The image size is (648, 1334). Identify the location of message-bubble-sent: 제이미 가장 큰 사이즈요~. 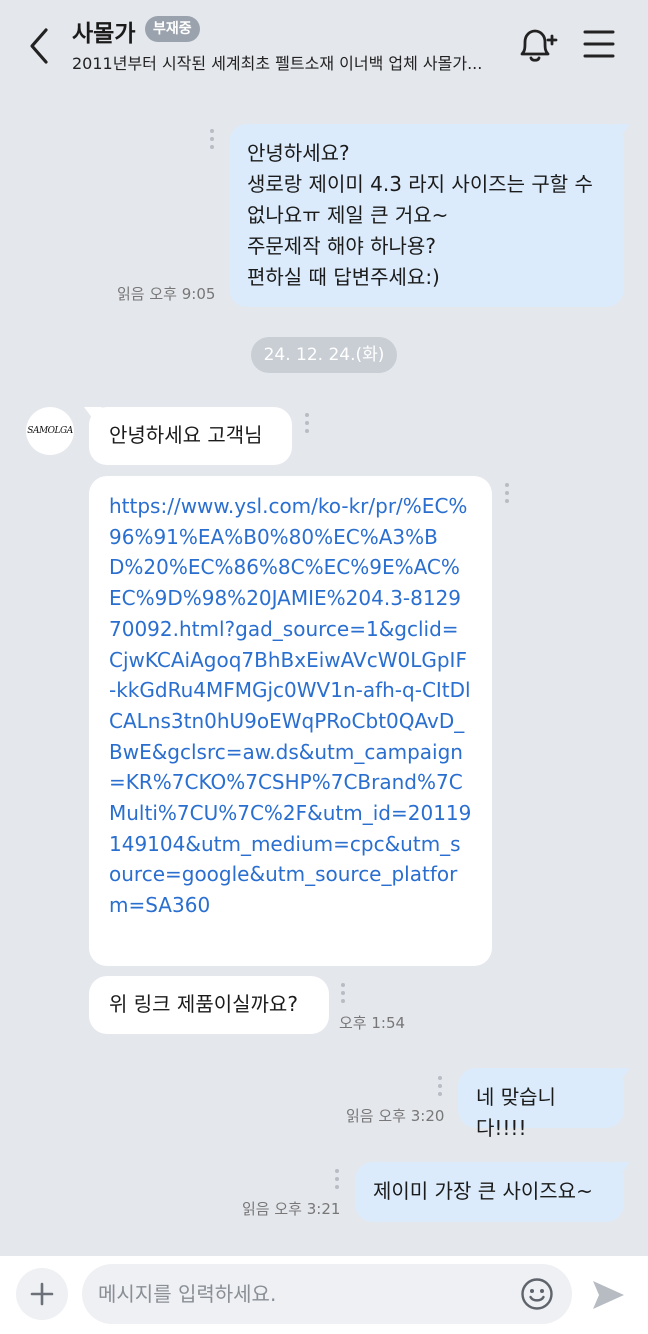
(489, 1192).